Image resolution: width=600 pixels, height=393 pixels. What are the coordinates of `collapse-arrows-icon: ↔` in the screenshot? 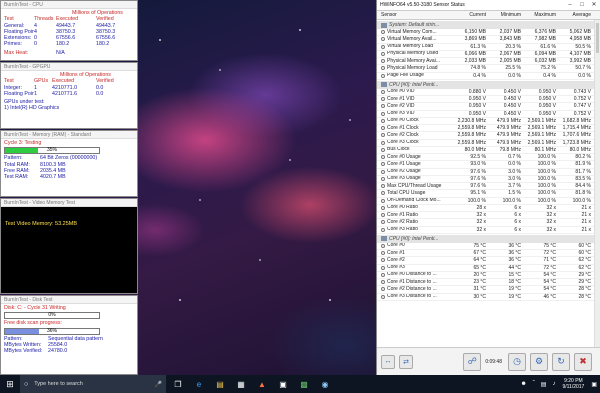 It's located at (388, 361).